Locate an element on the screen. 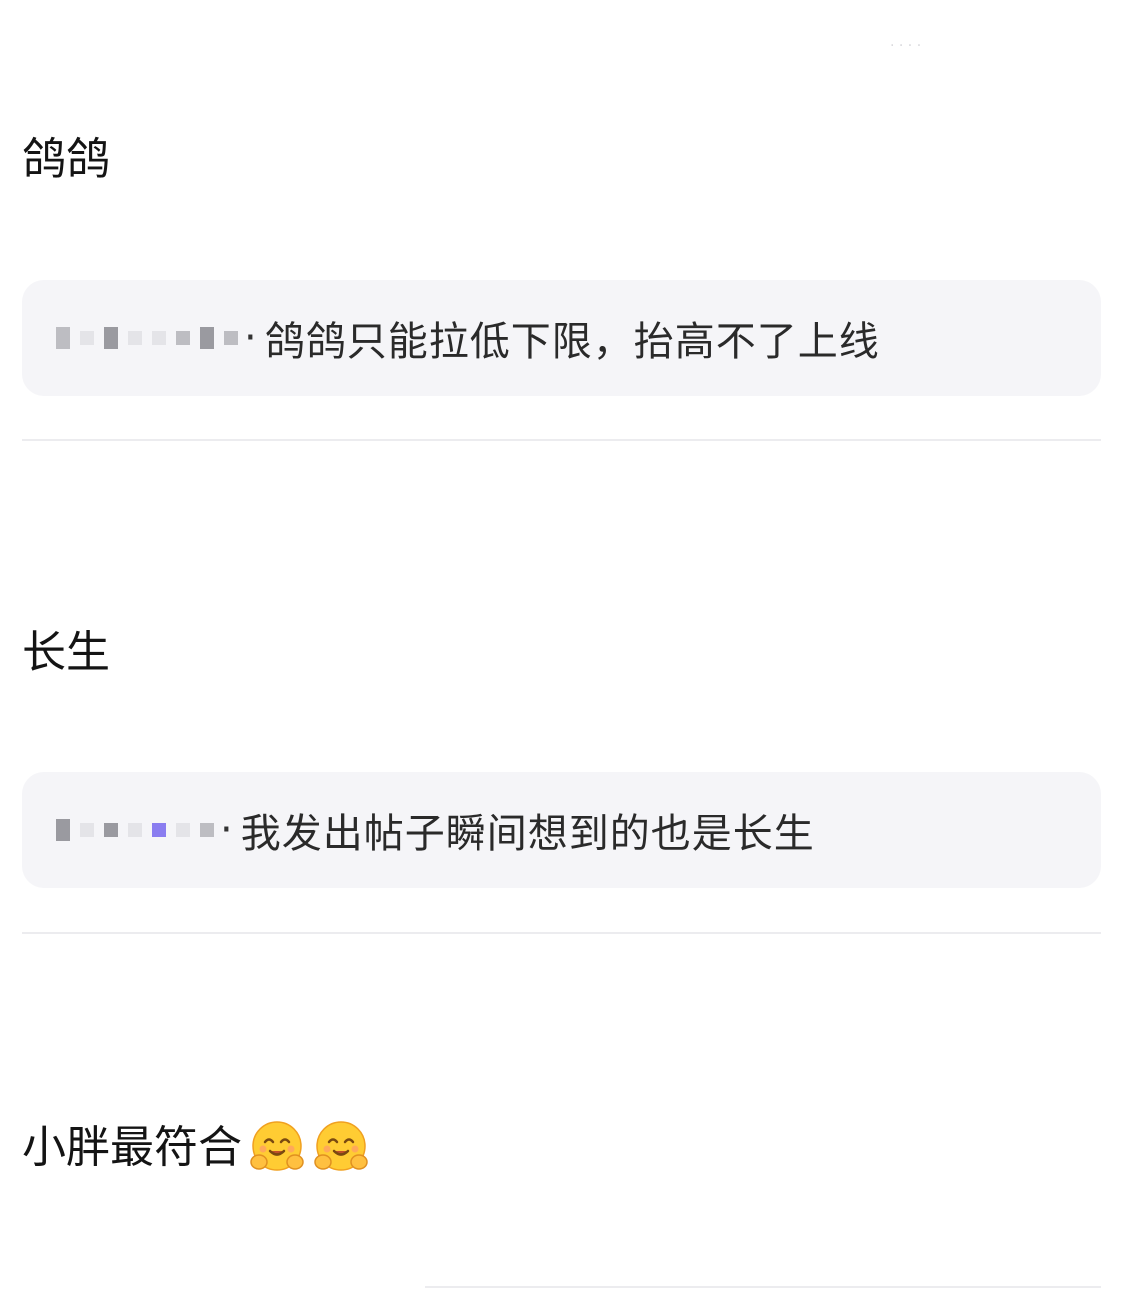 This screenshot has width=1140, height=1293. faint-top-marks: · · · · is located at coordinates (906, 46).